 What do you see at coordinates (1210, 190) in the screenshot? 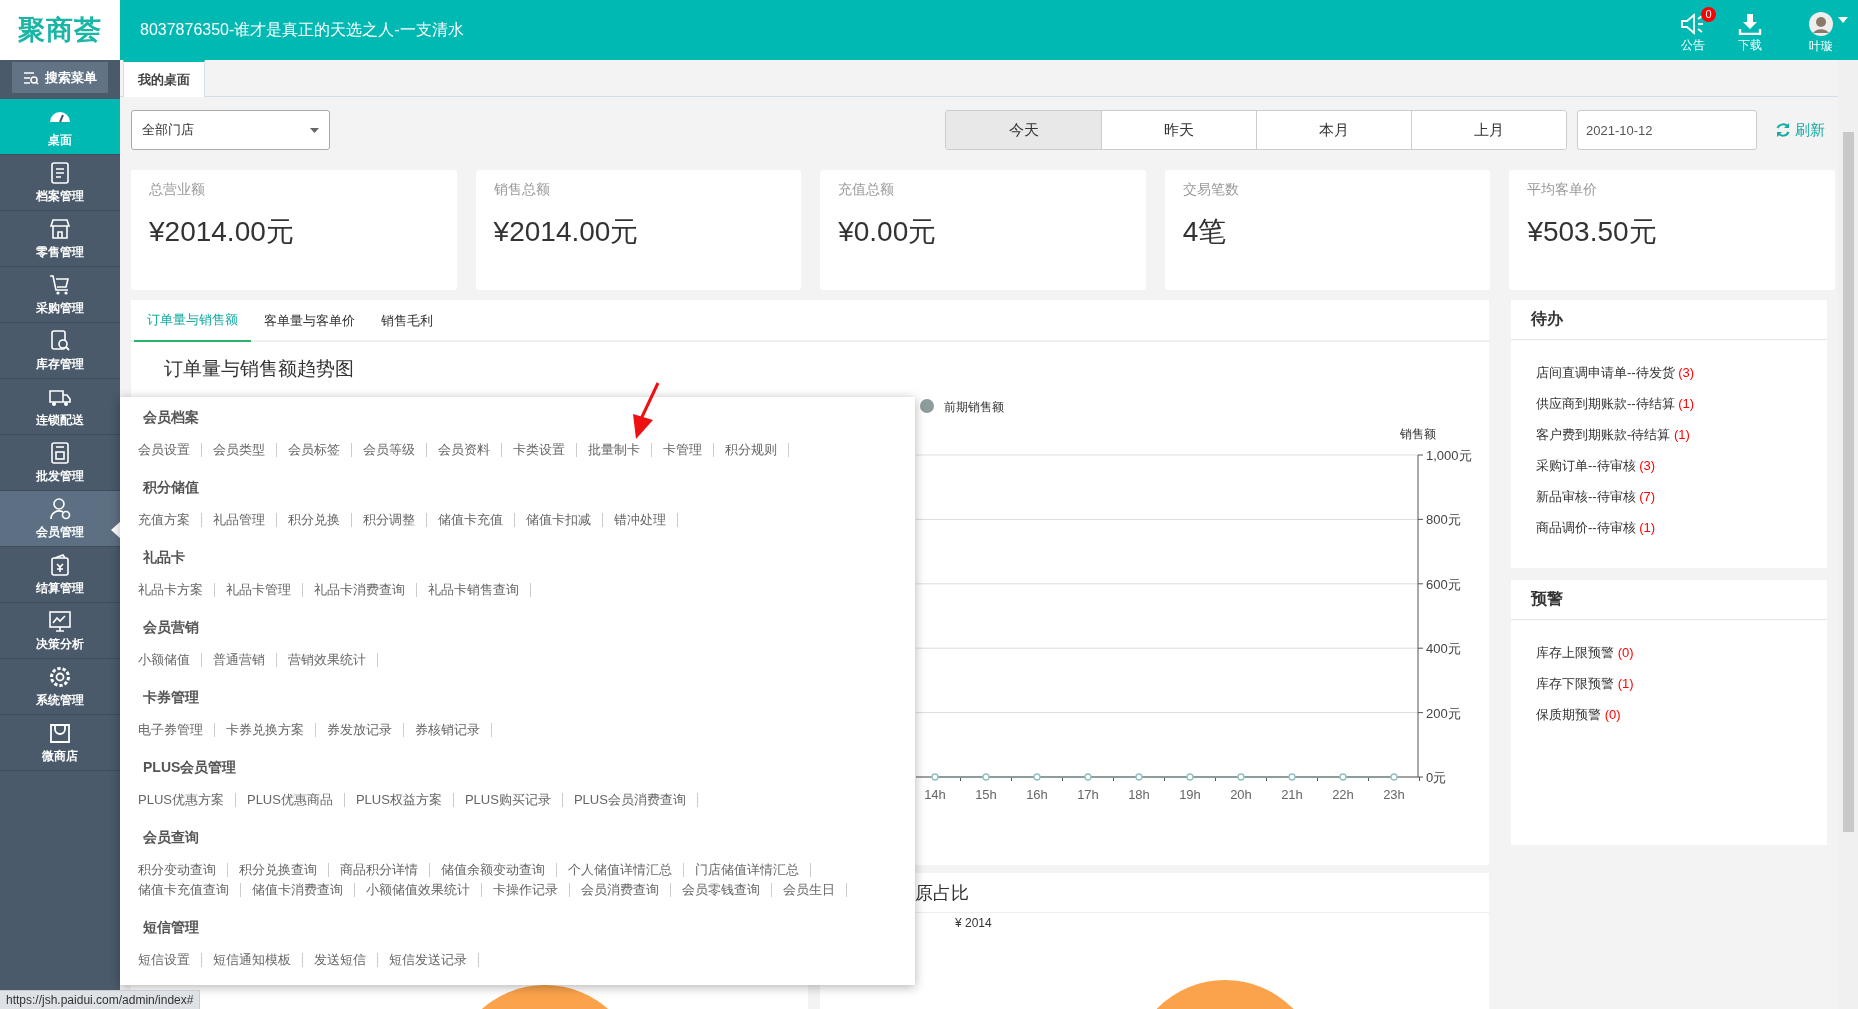
I see `stat-label: 交易笔数` at bounding box center [1210, 190].